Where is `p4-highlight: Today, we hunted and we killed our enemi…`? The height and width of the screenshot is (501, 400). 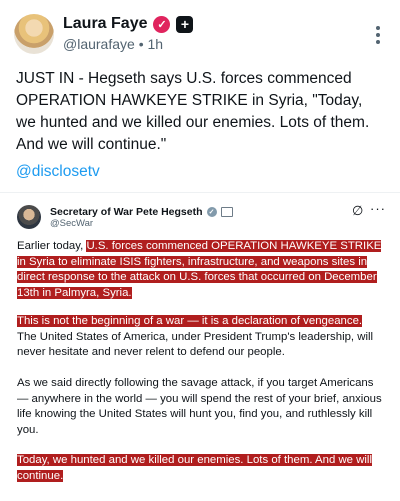
p4-highlight: Today, we hunted and we killed our enemi… is located at coordinates (194, 468).